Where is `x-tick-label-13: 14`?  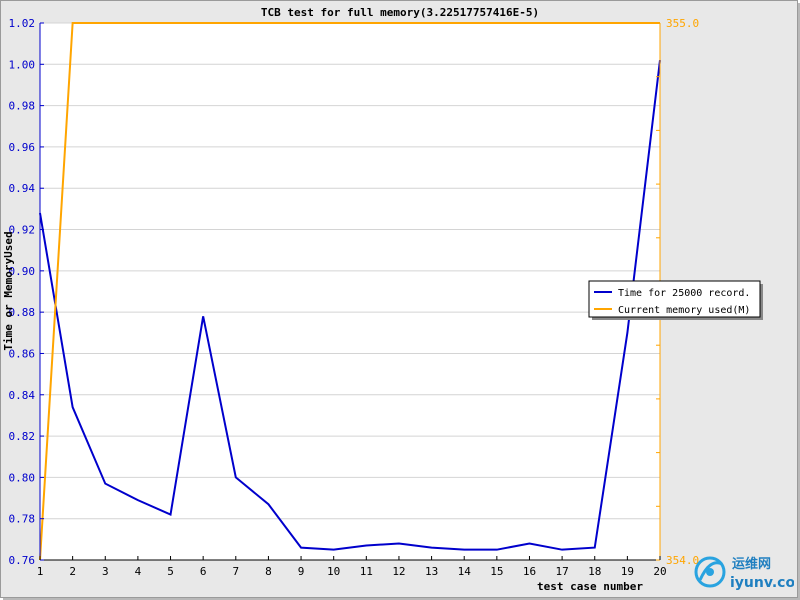
x-tick-label-13: 14 is located at coordinates (465, 571).